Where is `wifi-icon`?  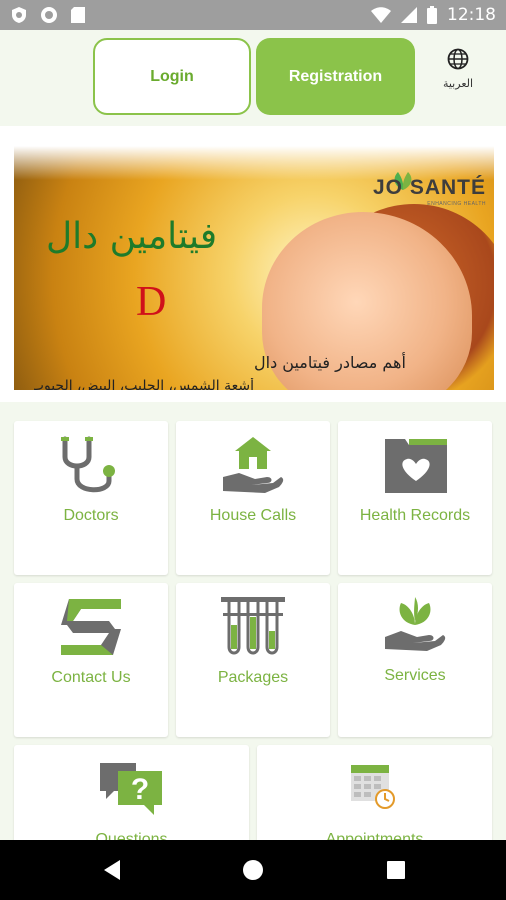
wifi-icon is located at coordinates (381, 15).